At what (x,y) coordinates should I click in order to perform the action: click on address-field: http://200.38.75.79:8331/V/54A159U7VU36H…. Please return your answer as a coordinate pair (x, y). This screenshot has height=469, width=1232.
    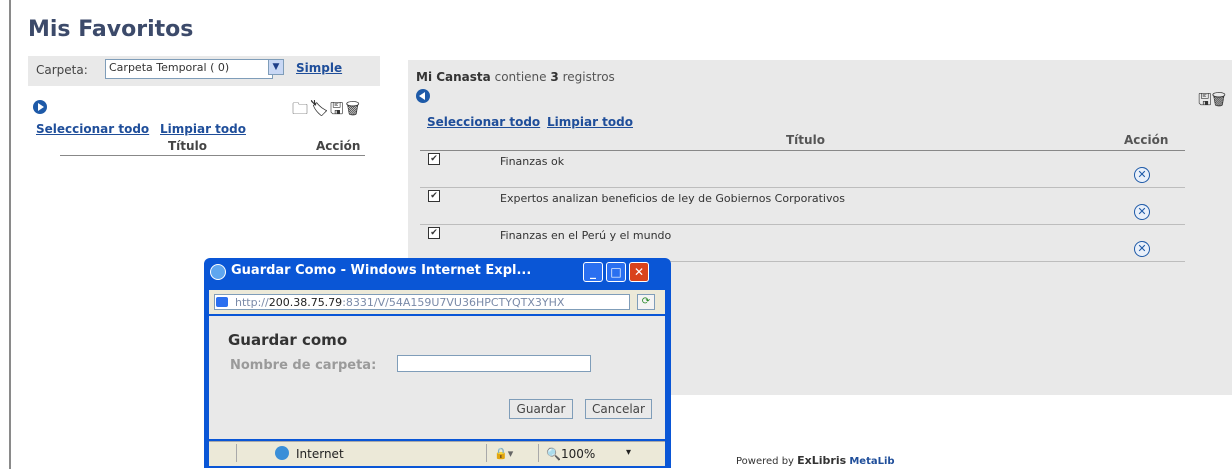
    Looking at the image, I should click on (422, 302).